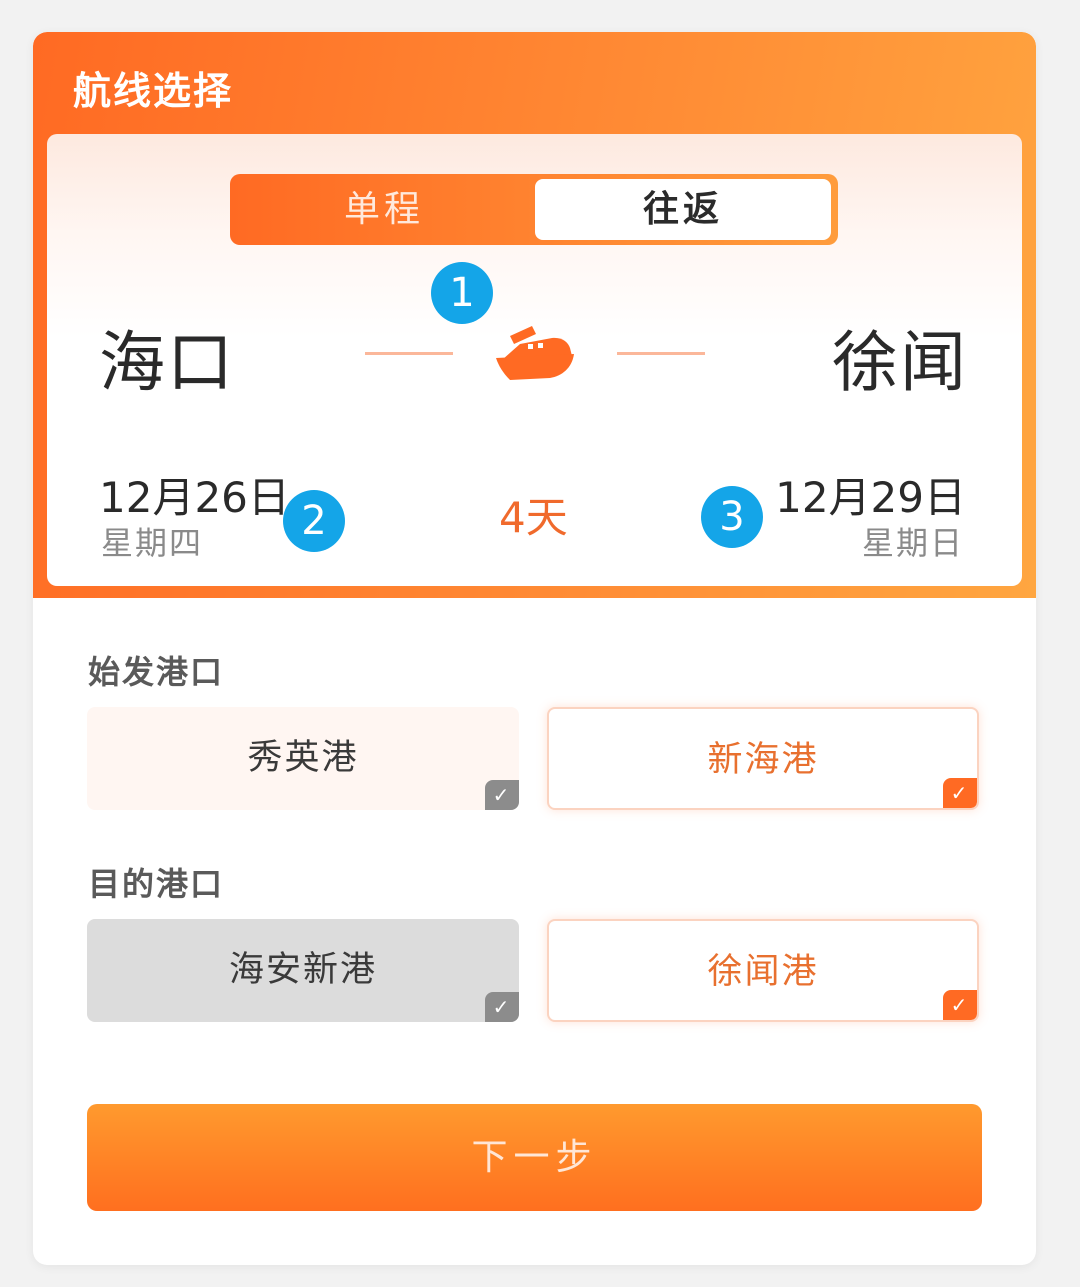 The image size is (1080, 1287). What do you see at coordinates (870, 494) in the screenshot?
I see `return-date: 12月29日` at bounding box center [870, 494].